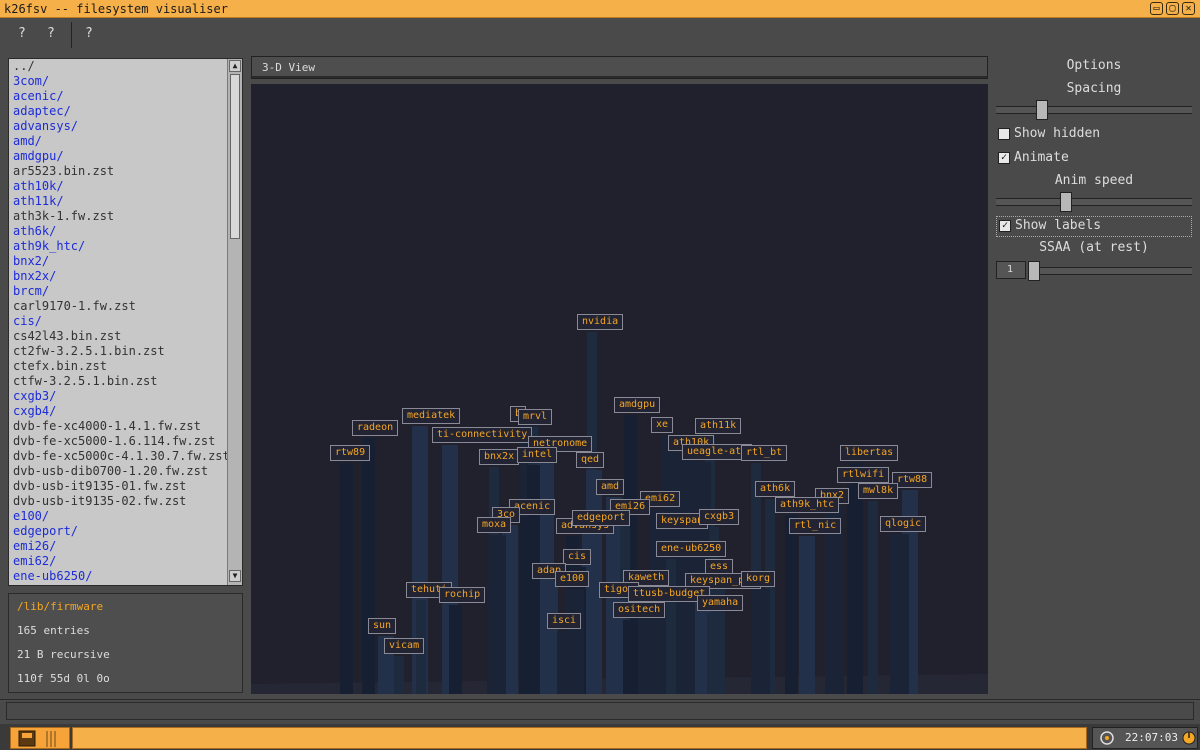 This screenshot has width=1200, height=750. What do you see at coordinates (720, 603) in the screenshot?
I see `pillar-label: yamaha` at bounding box center [720, 603].